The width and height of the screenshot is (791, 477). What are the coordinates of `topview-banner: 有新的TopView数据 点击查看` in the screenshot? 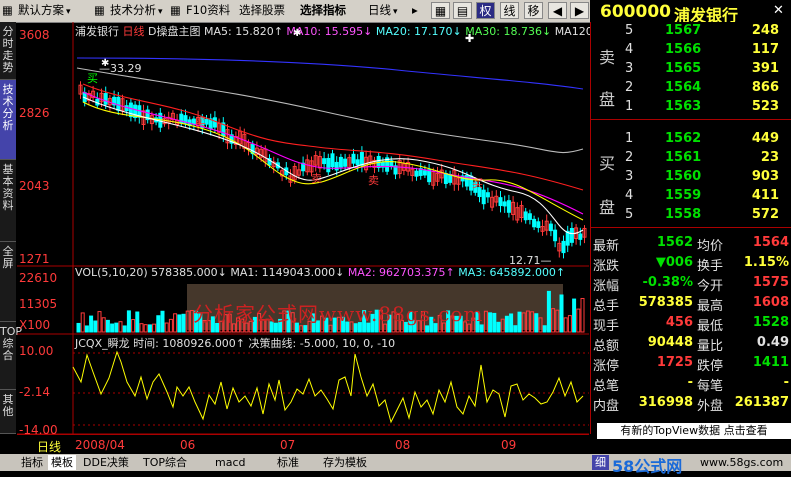 It's located at (694, 431).